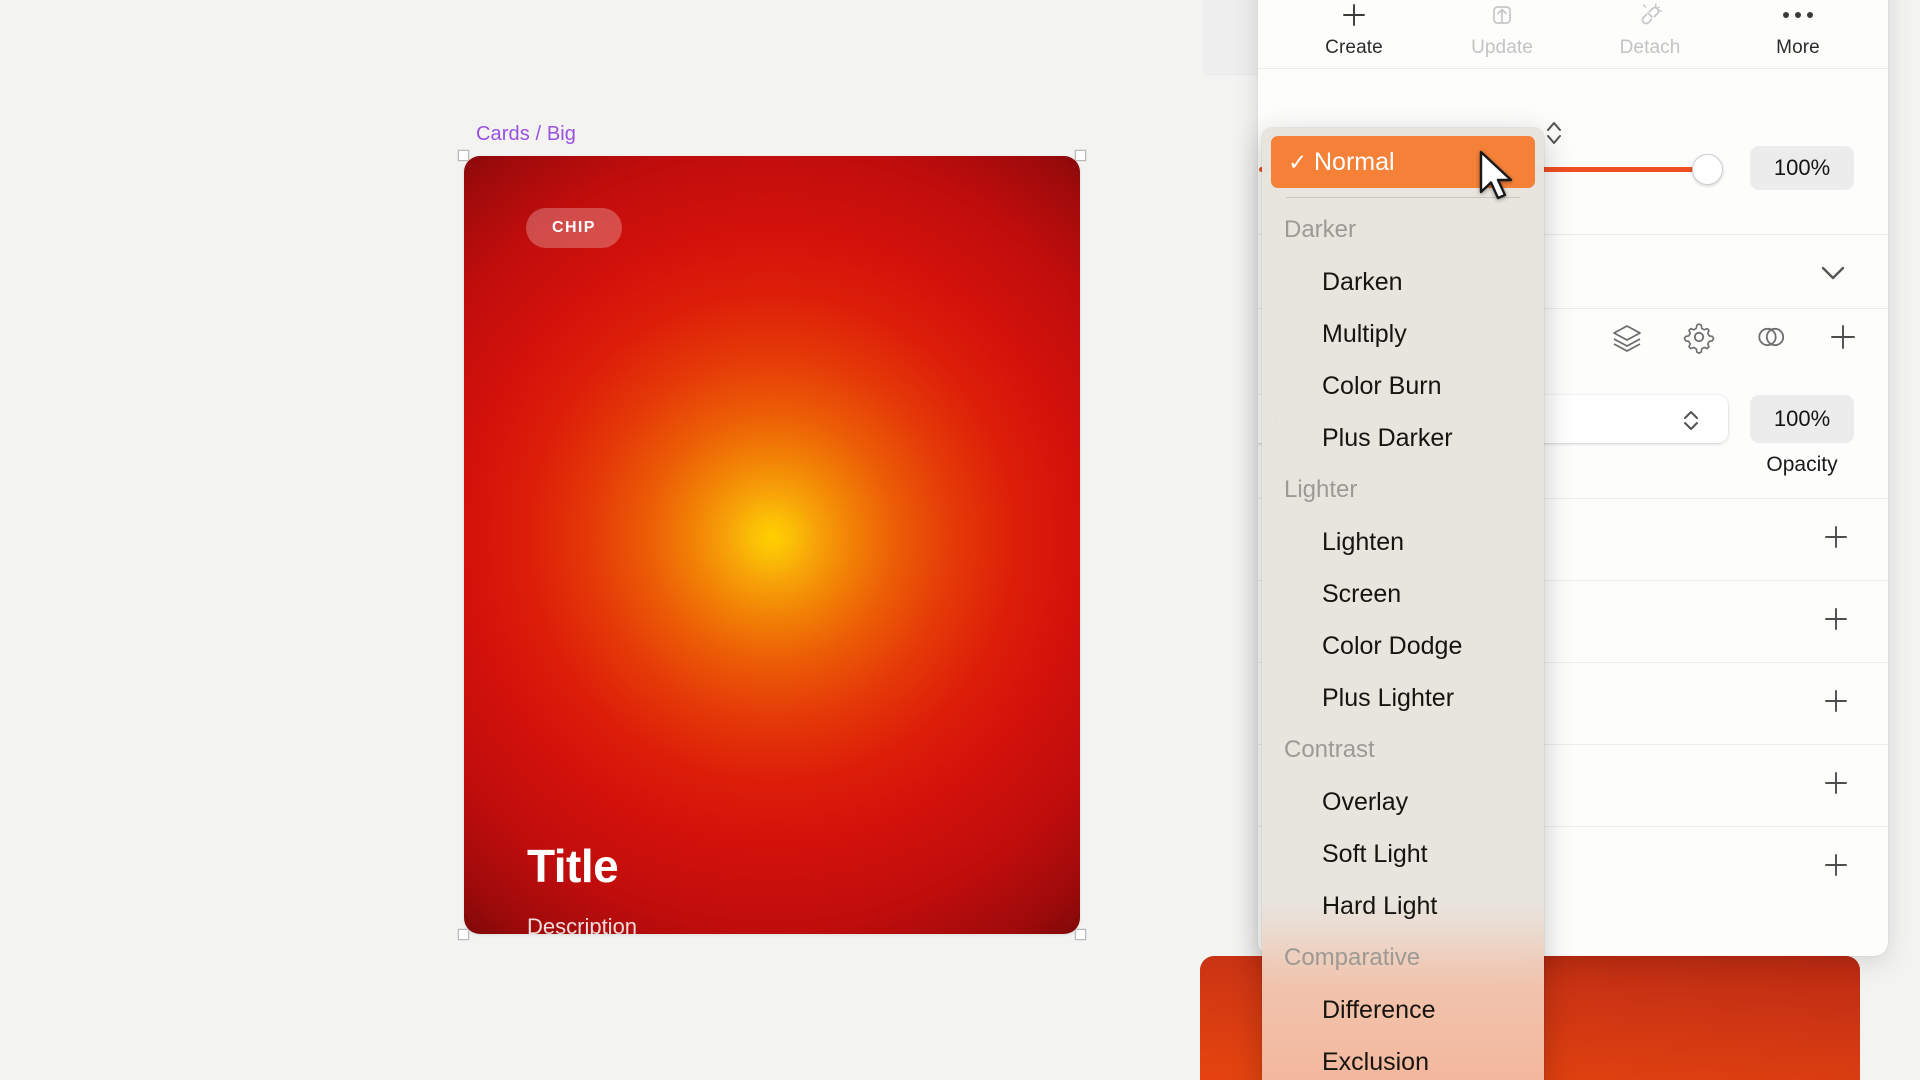  I want to click on menu-section-header: Contrast, so click(1329, 749).